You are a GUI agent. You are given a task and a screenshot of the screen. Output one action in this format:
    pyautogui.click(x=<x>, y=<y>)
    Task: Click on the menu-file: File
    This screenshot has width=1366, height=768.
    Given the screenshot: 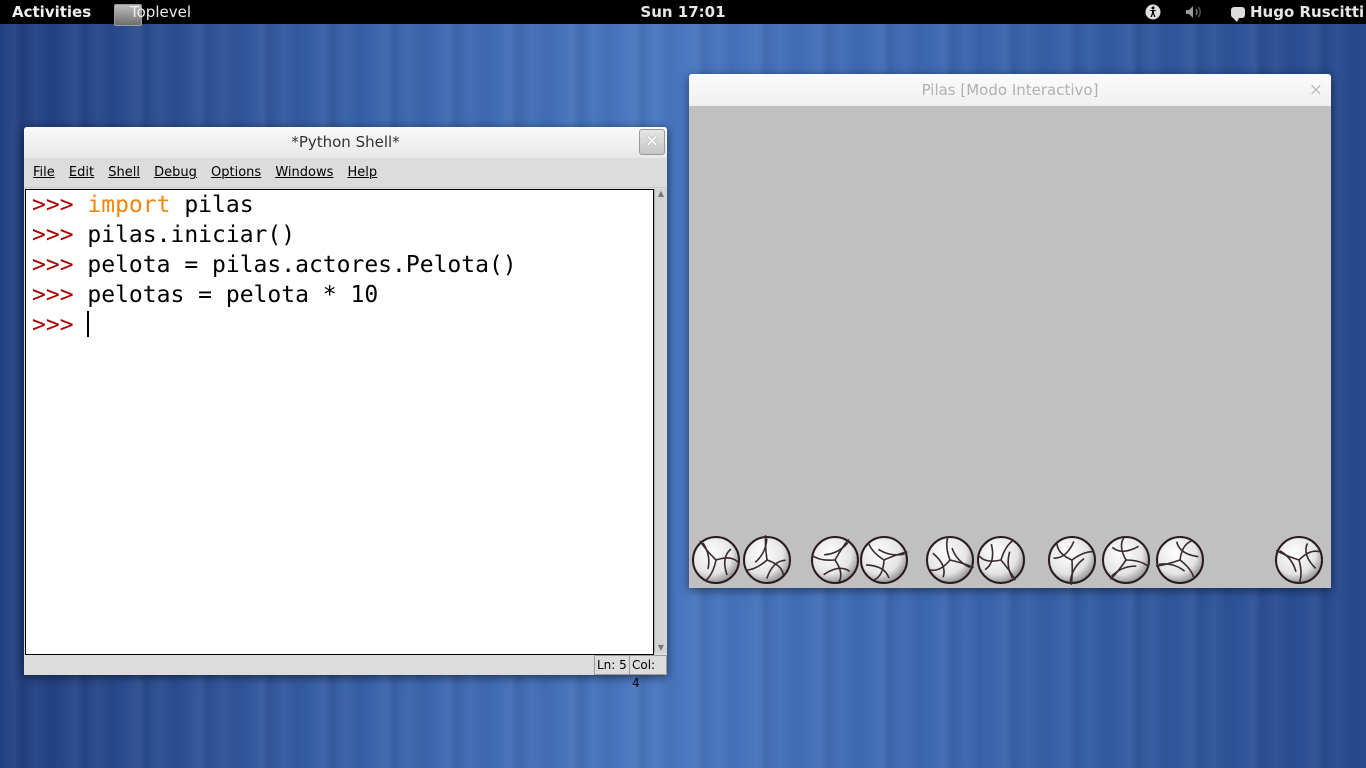 What is the action you would take?
    pyautogui.click(x=44, y=172)
    